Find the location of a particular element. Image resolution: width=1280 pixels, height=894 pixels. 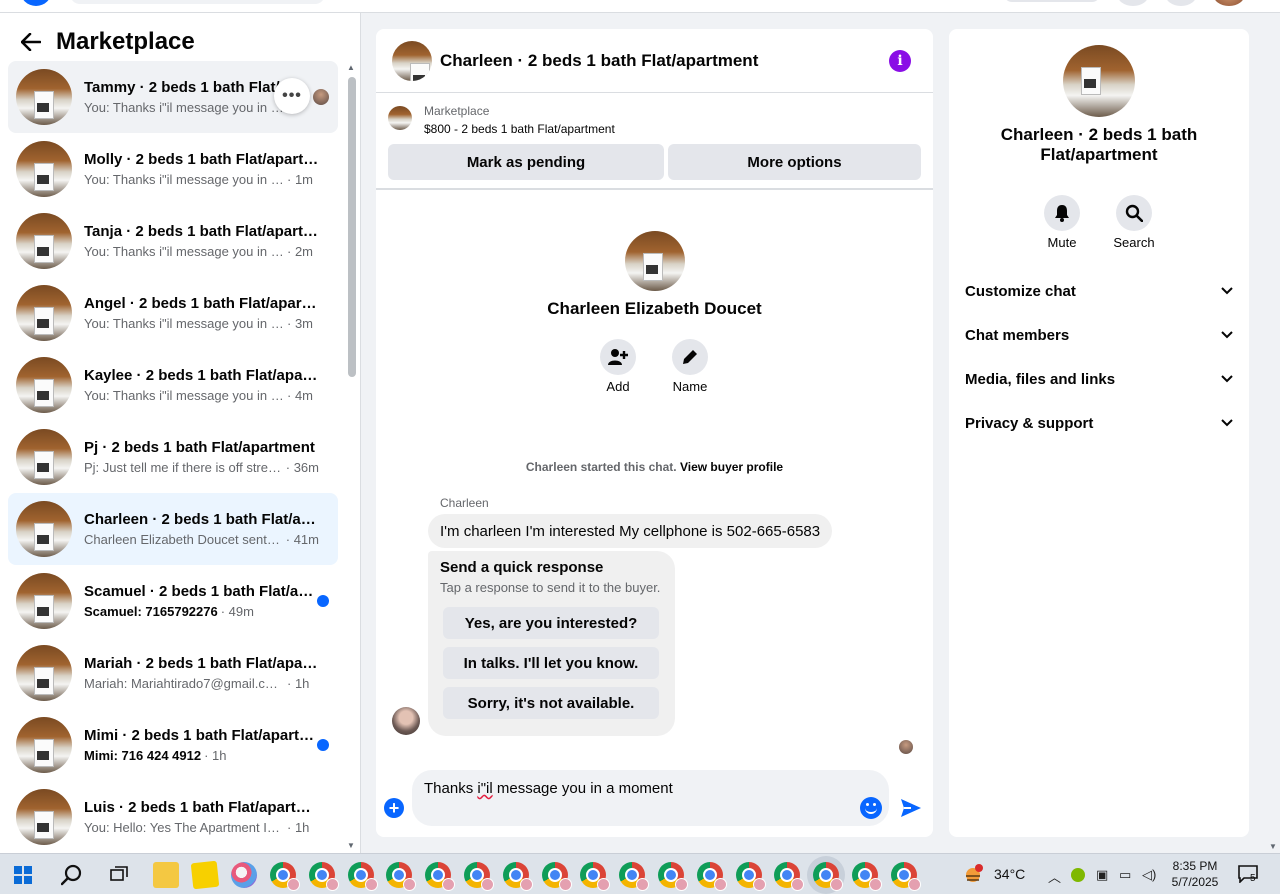

listing-price: $800 - 2 beds 1 bath Flat/apartment is located at coordinates (519, 129).